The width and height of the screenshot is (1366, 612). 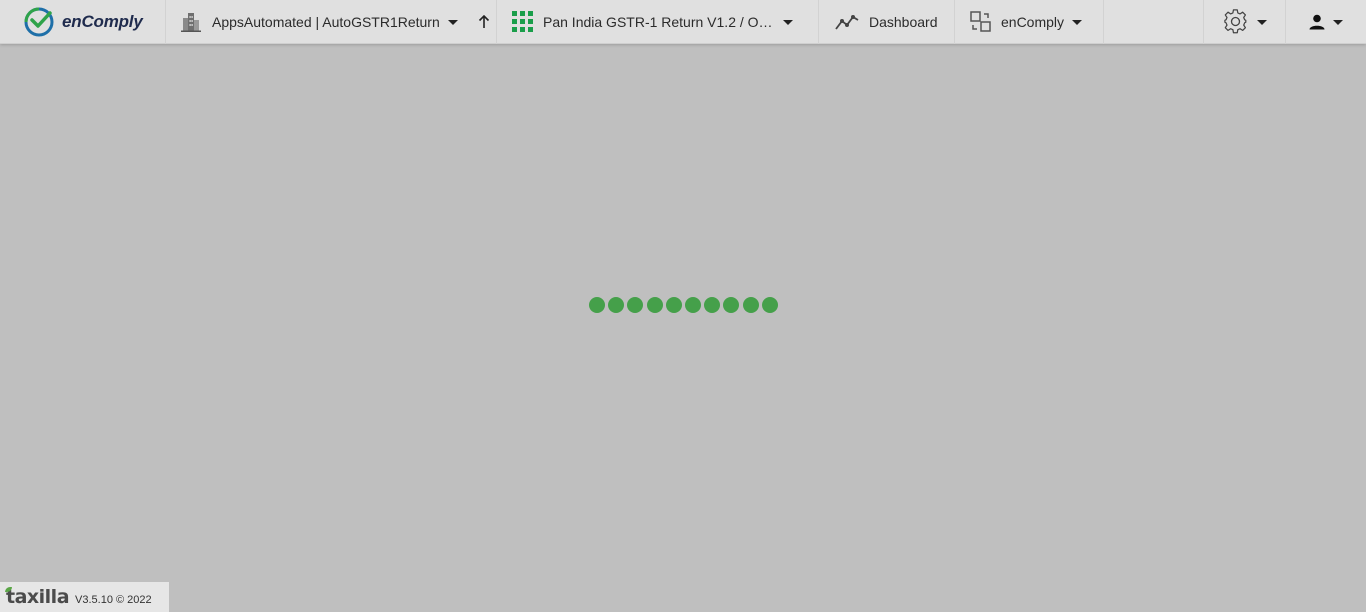 I want to click on user-menu, so click(x=1326, y=22).